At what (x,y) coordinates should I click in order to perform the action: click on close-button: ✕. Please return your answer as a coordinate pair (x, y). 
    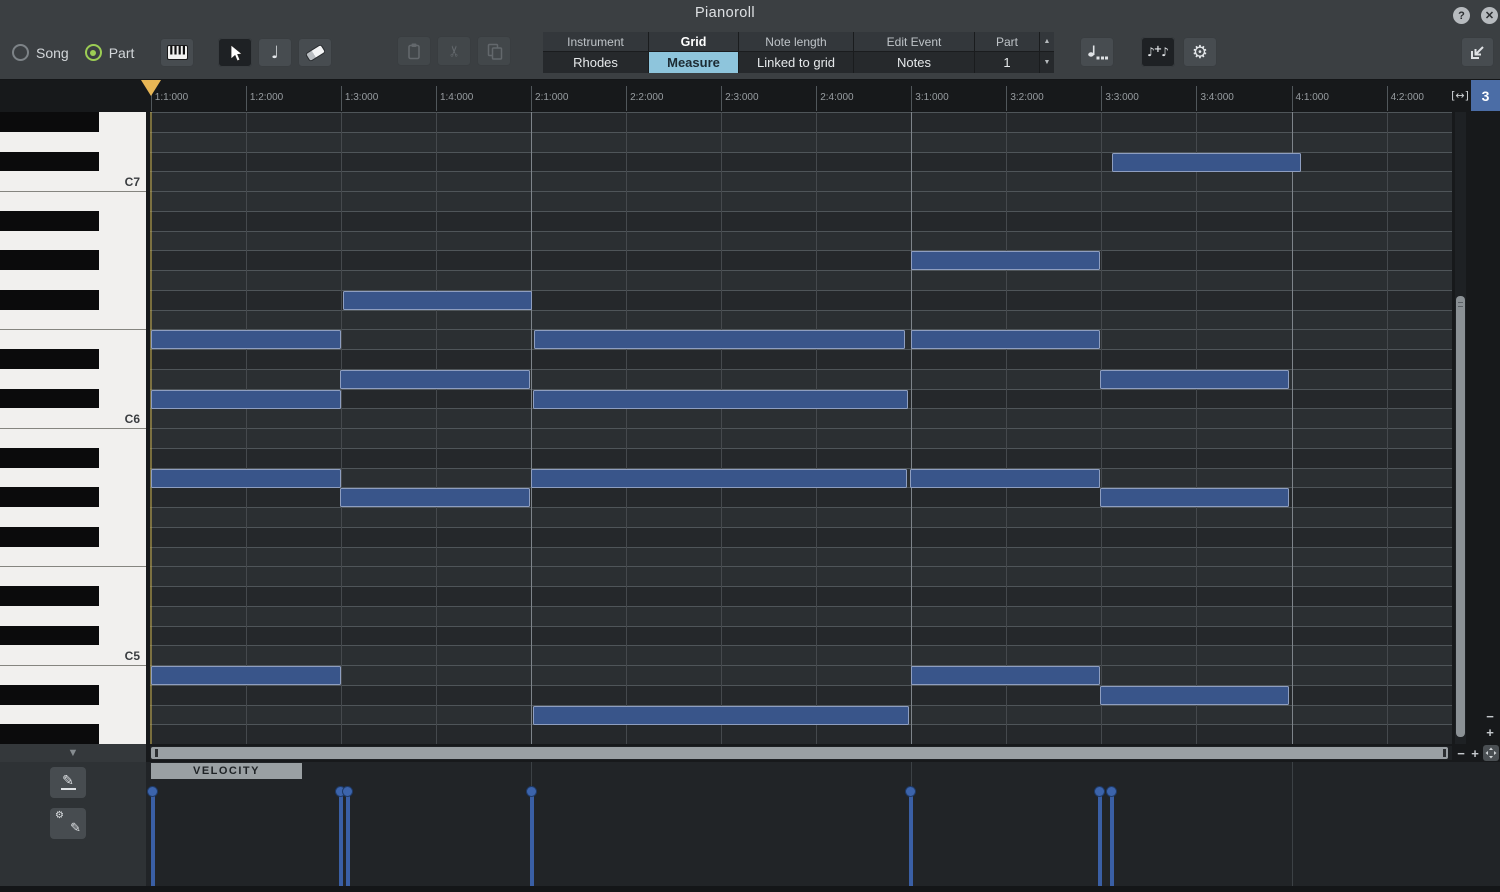
    Looking at the image, I should click on (1489, 15).